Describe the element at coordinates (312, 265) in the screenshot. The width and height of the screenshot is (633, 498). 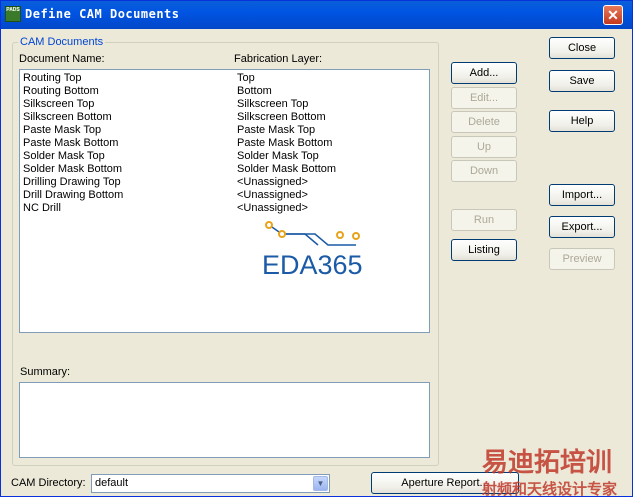
I see `eda365-logo-text: EDA365` at that location.